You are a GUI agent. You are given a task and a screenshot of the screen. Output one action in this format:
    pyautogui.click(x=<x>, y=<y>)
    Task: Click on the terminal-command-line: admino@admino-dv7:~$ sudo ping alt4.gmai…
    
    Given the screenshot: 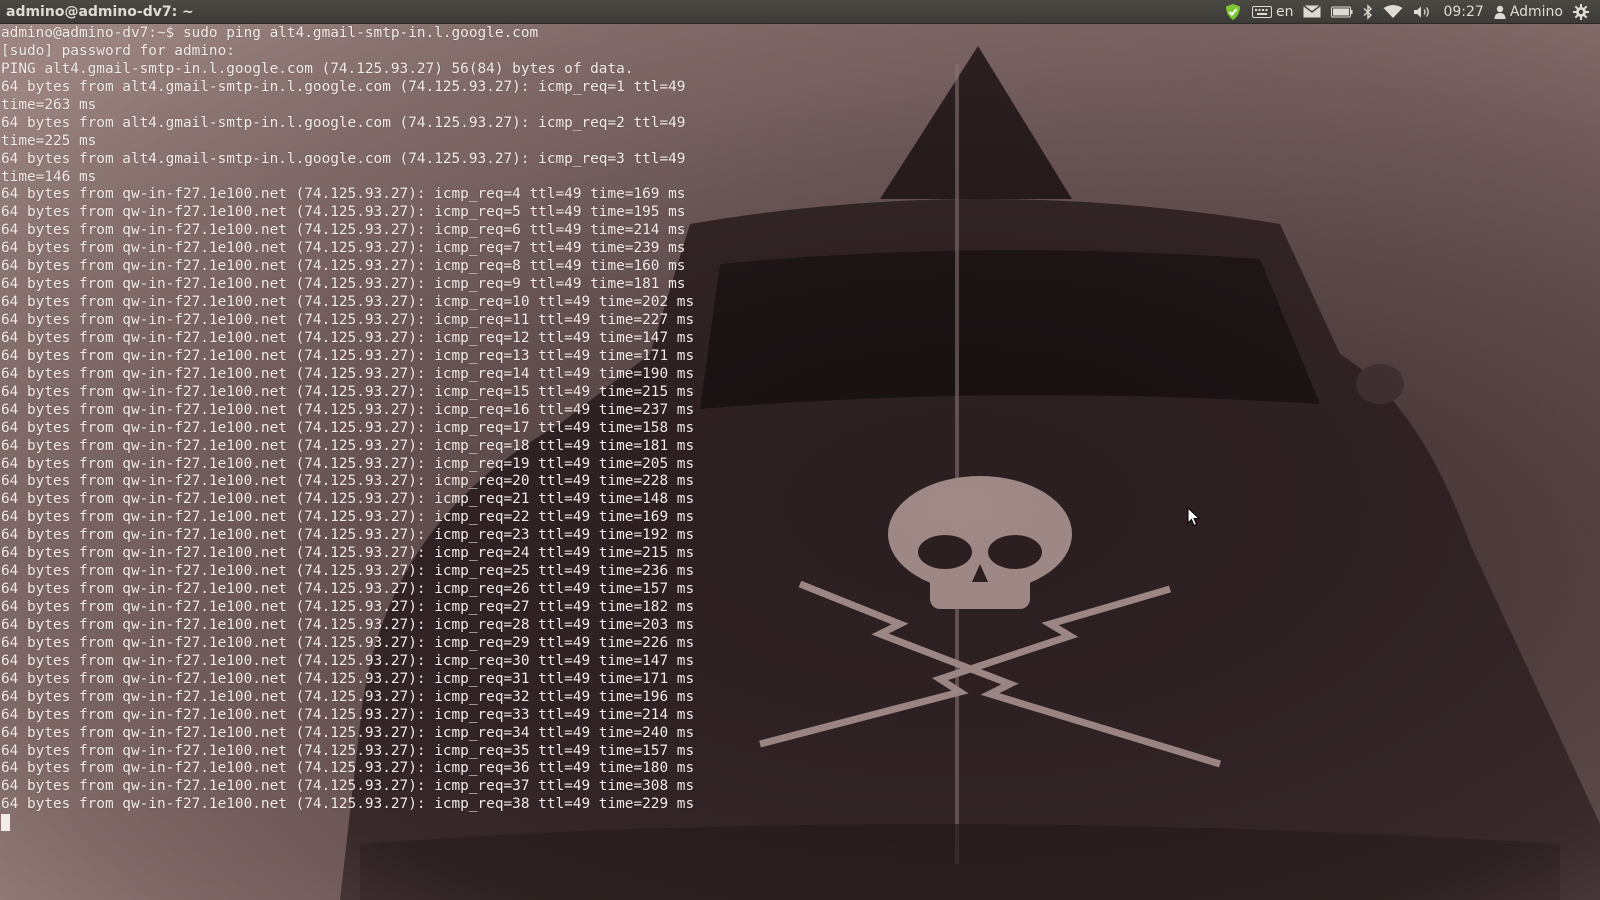 What is the action you would take?
    pyautogui.click(x=270, y=33)
    